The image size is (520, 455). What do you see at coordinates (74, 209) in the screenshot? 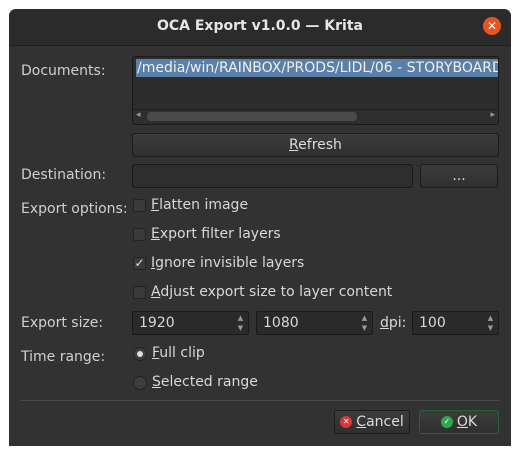
I see `export-options-label: Export options:` at bounding box center [74, 209].